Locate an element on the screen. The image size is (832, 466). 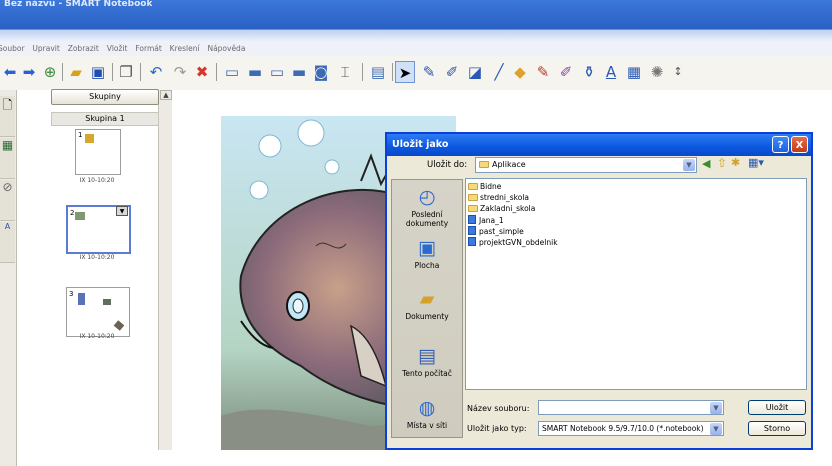
toolbar-more-icon: ✺ is located at coordinates (657, 72).